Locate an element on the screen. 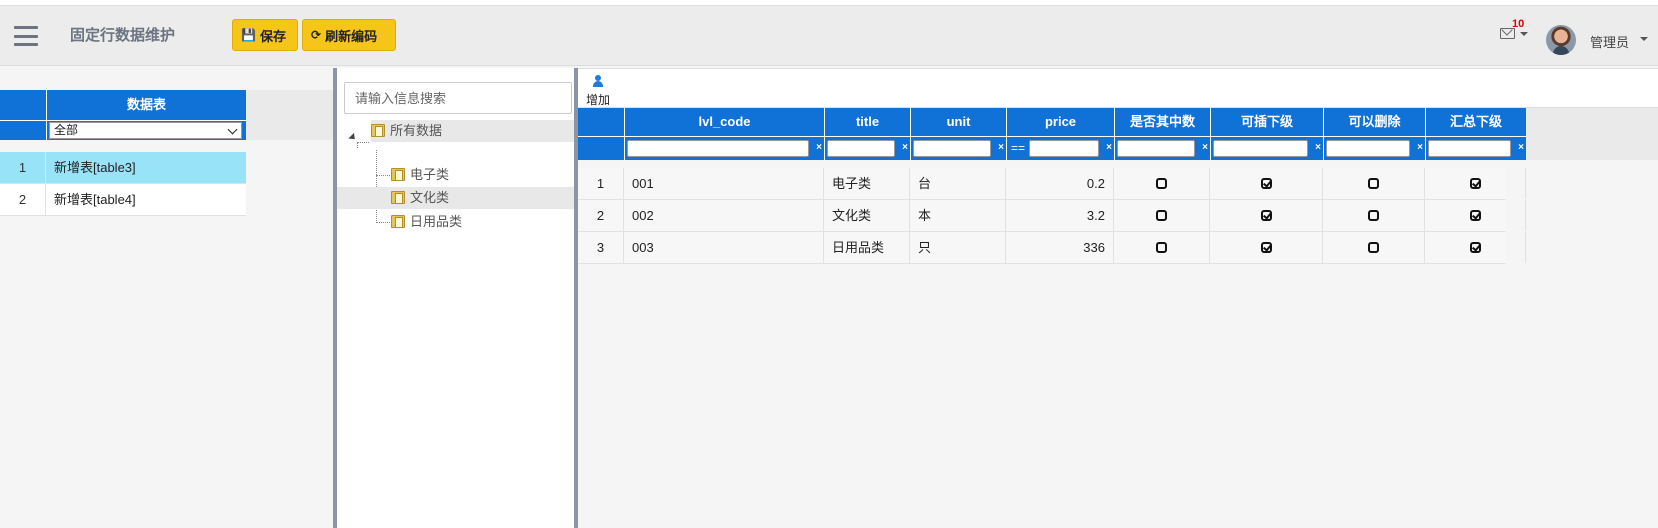 This screenshot has height=528, width=1658. row-number-header is located at coordinates (601, 122).